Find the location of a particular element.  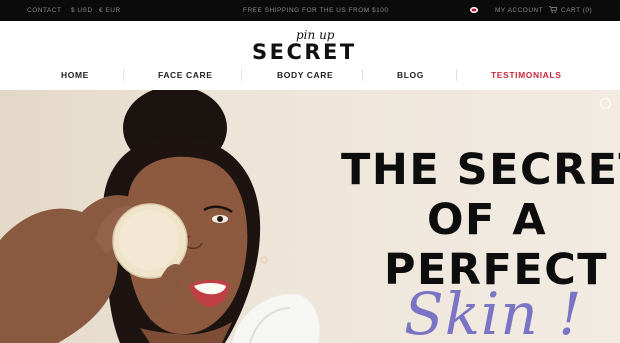

slider-dot-icon is located at coordinates (605, 103).